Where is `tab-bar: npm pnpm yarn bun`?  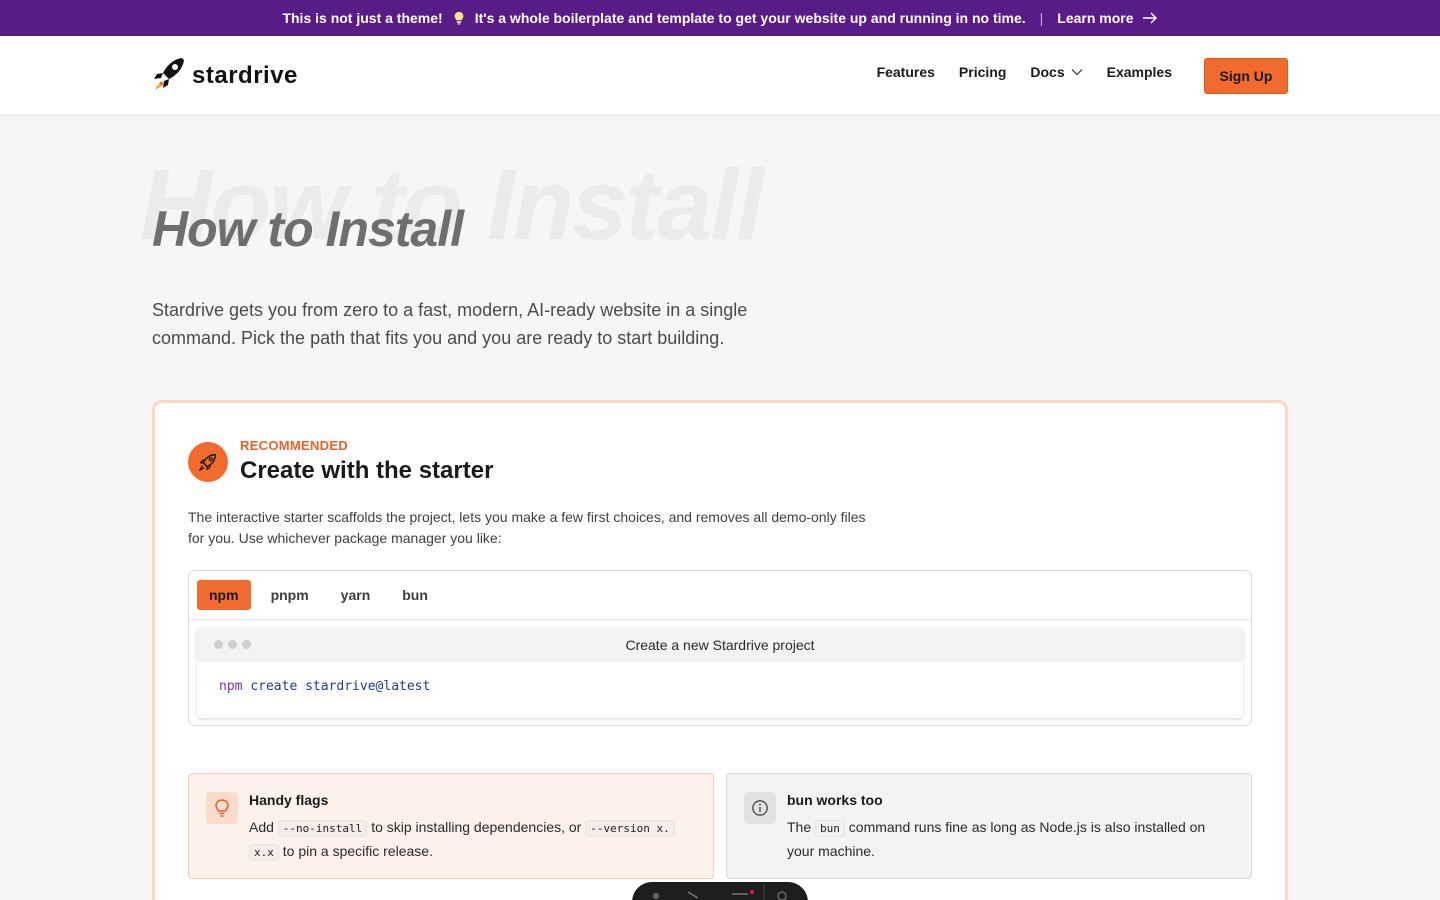 tab-bar: npm pnpm yarn bun is located at coordinates (720, 595).